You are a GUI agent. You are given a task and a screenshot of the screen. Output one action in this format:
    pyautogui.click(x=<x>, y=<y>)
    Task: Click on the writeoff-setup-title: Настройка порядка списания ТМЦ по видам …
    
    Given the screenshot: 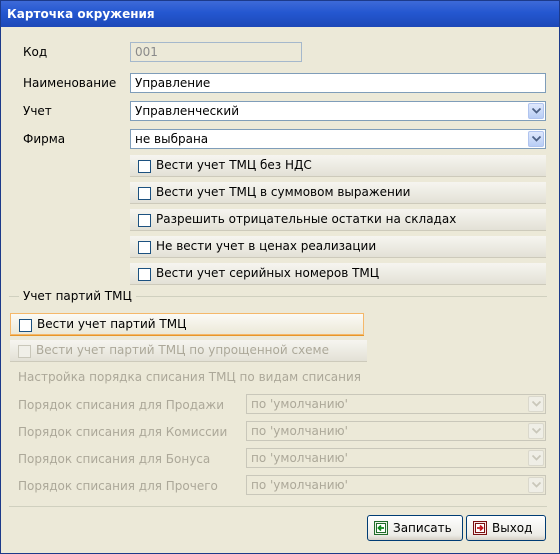 What is the action you would take?
    pyautogui.click(x=190, y=377)
    